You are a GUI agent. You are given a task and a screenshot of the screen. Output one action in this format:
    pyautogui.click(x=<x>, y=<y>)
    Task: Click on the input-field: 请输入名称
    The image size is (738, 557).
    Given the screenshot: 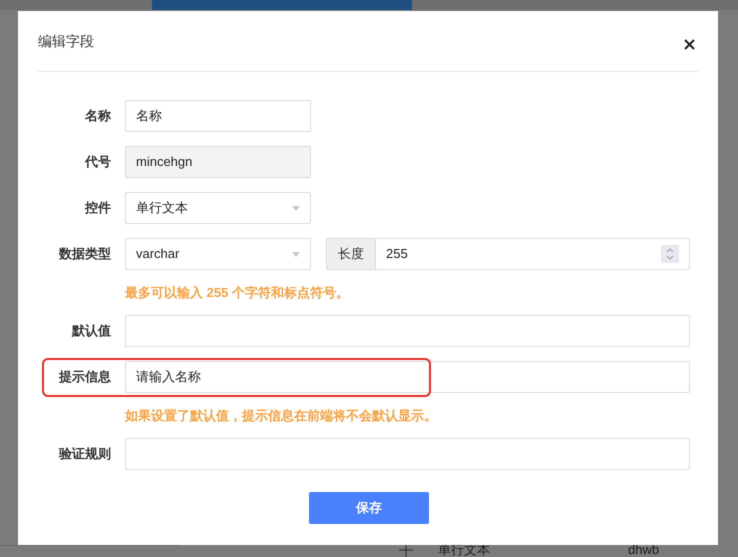 What is the action you would take?
    pyautogui.click(x=407, y=377)
    